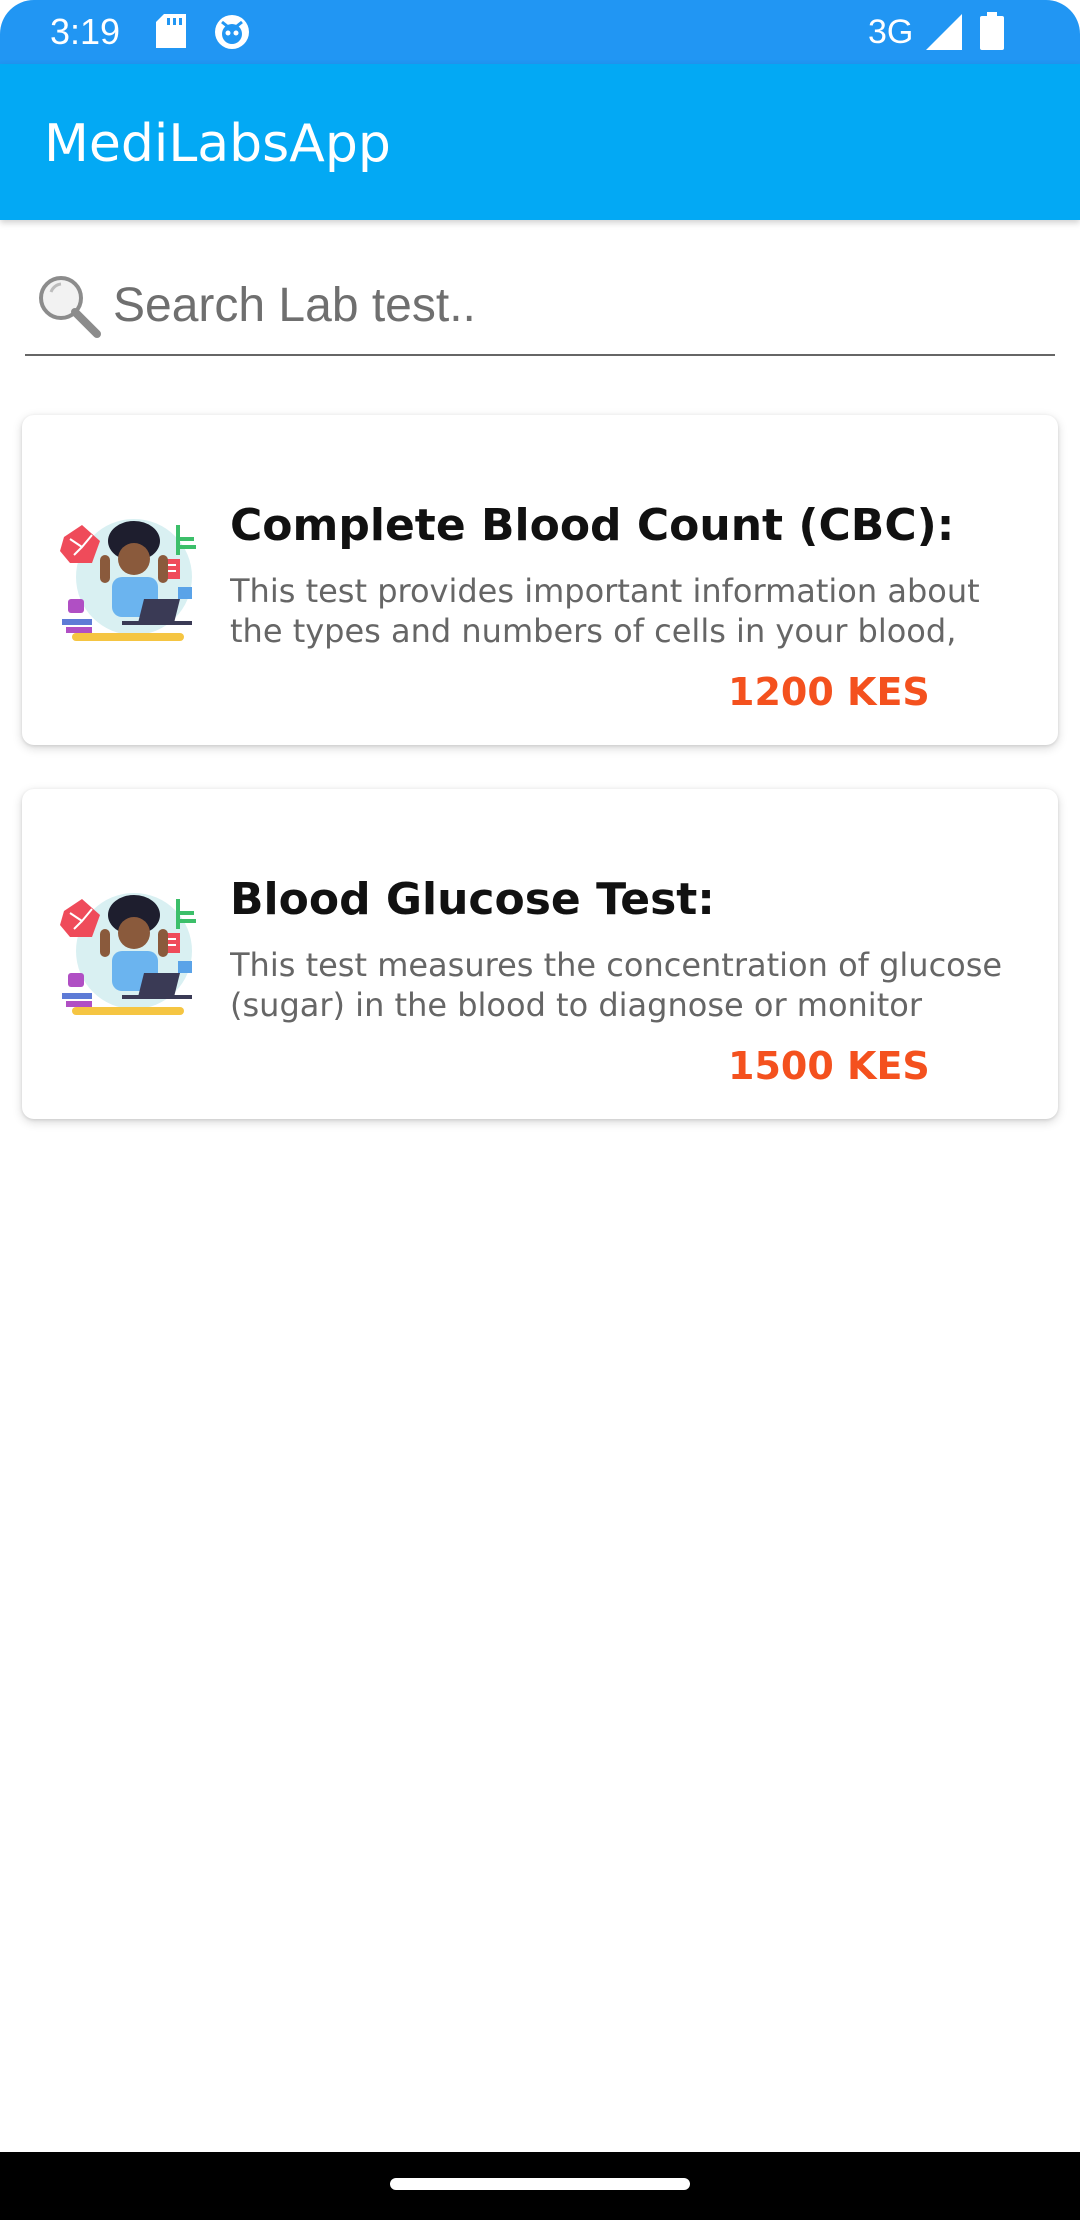 The image size is (1080, 2220). What do you see at coordinates (217, 144) in the screenshot?
I see `app-title: MediLabsApp` at bounding box center [217, 144].